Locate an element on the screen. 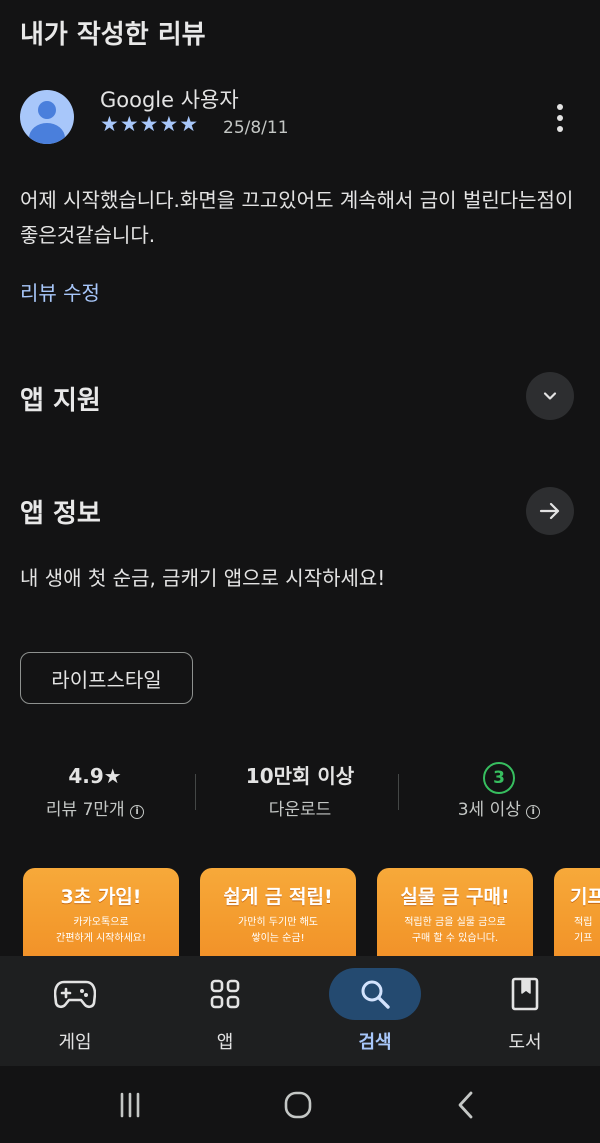  review-count: 리뷰 7만개 is located at coordinates (85, 810).